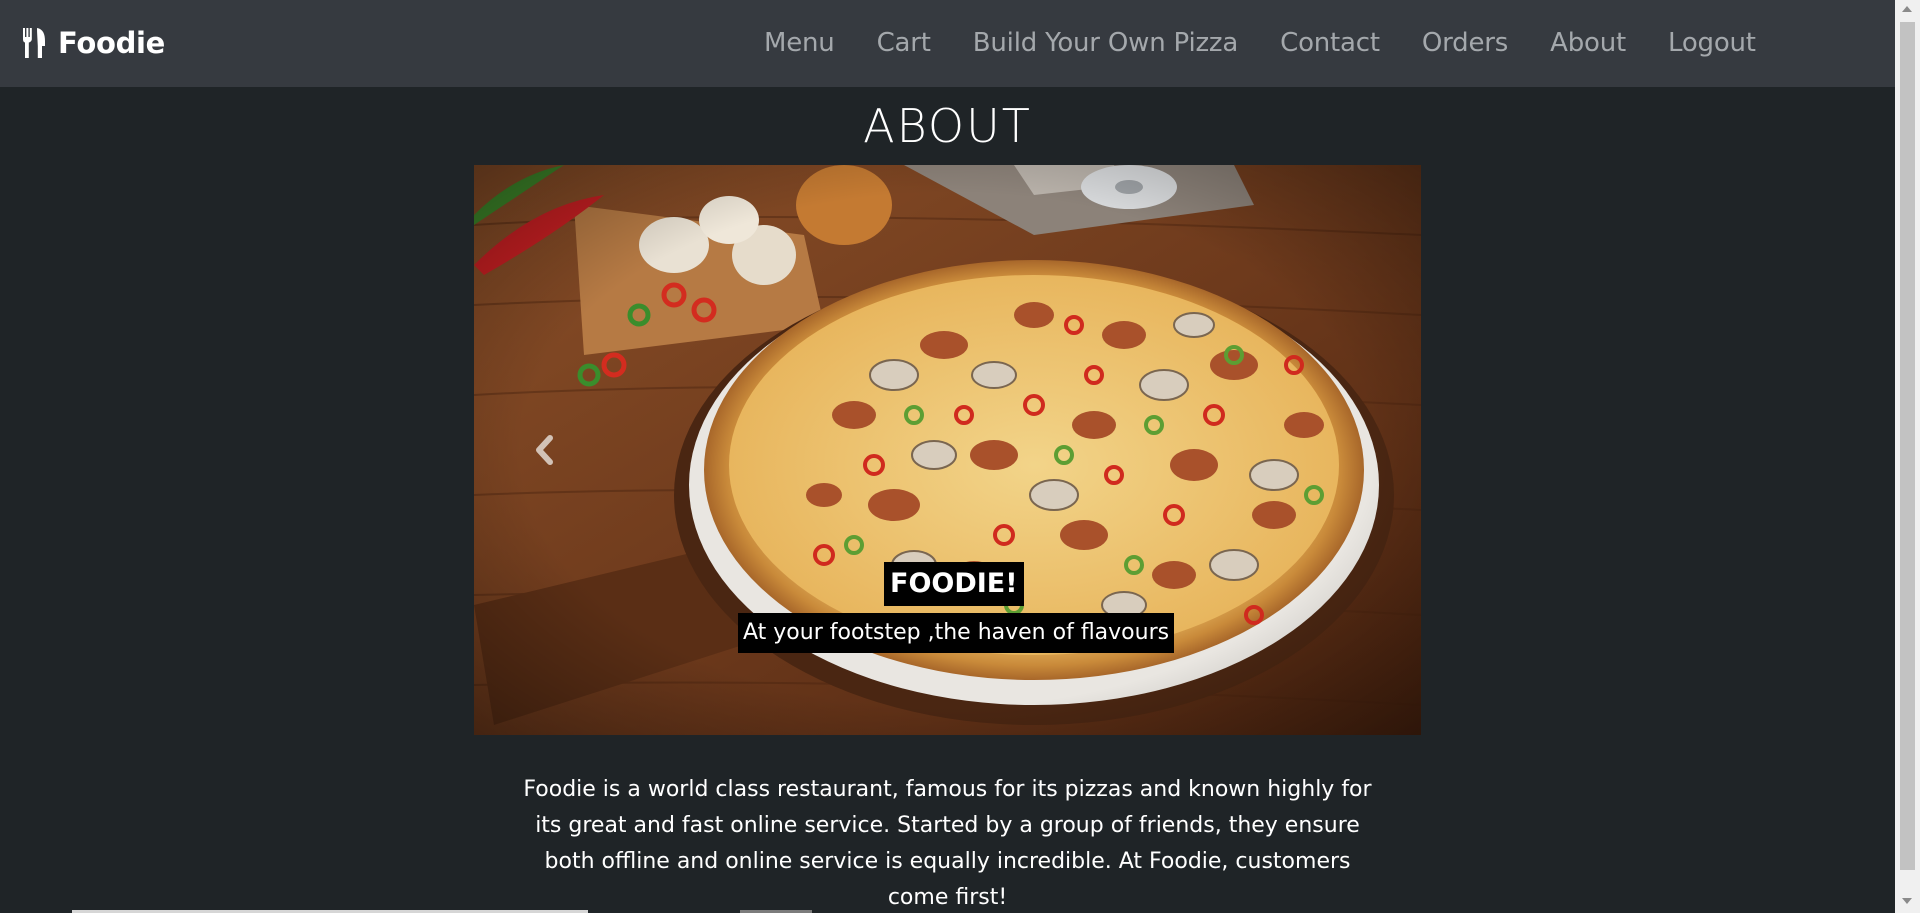  Describe the element at coordinates (1106, 43) in the screenshot. I see `nav-build-your-own-pizza: Build Your Own Pizza` at that location.